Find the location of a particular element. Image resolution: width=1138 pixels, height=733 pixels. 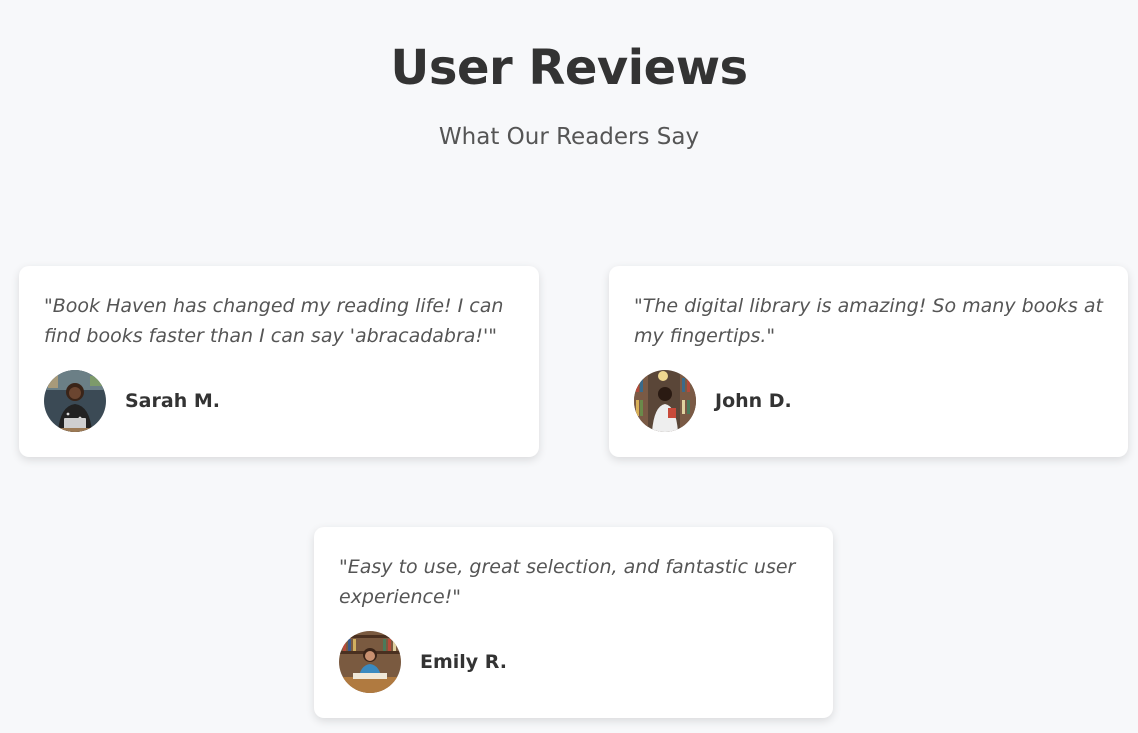

page-subtitle: What Our Readers Say is located at coordinates (569, 137).